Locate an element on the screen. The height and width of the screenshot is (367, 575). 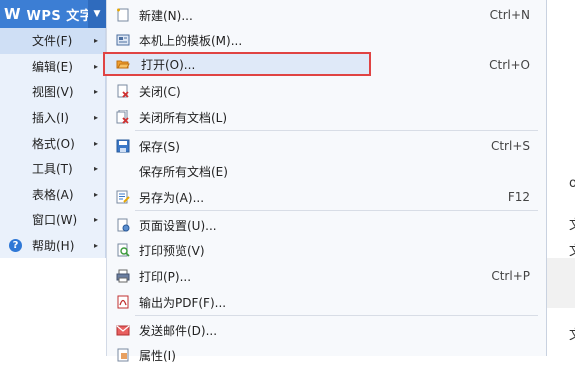
menu-label: 插入(I) is located at coordinates (50, 118).